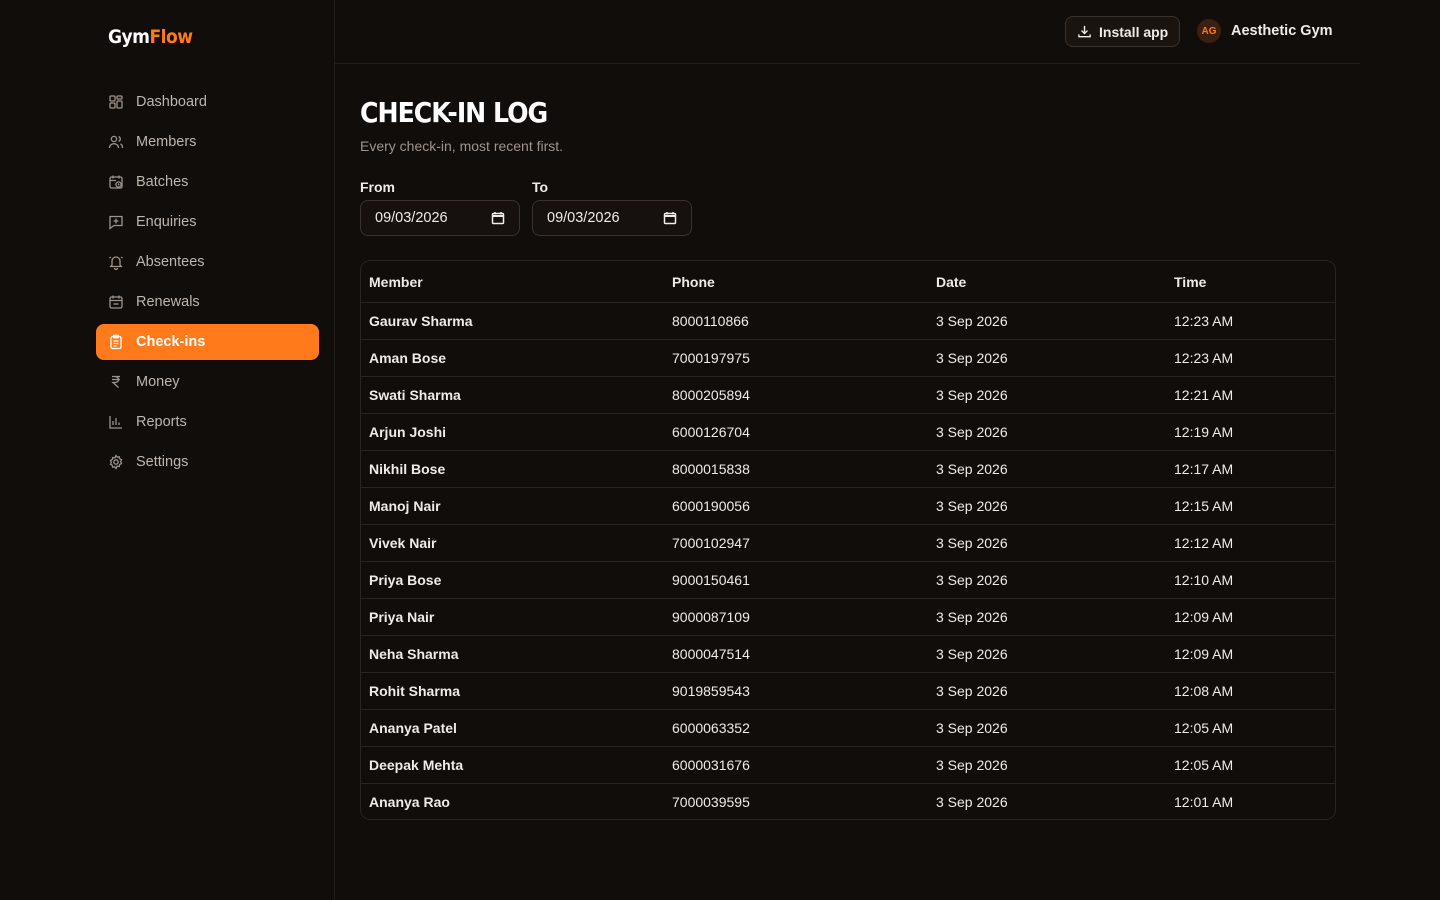 Image resolution: width=1440 pixels, height=900 pixels. What do you see at coordinates (796, 765) in the screenshot?
I see `phone-cell: 6000031676` at bounding box center [796, 765].